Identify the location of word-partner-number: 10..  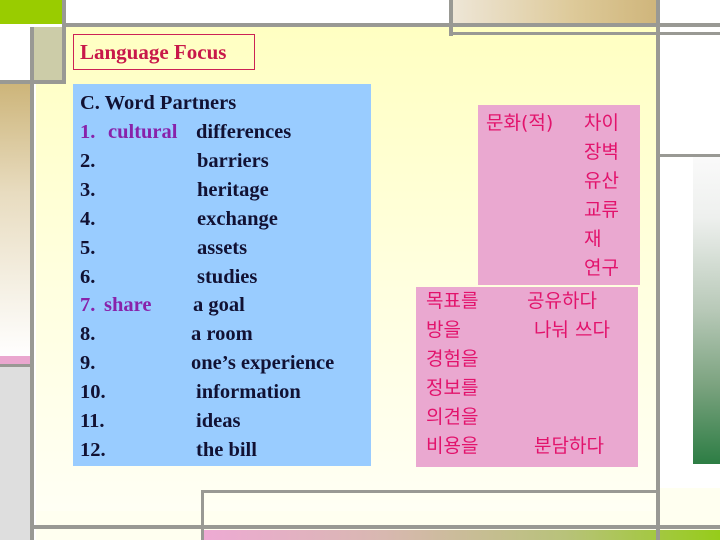
(93, 392).